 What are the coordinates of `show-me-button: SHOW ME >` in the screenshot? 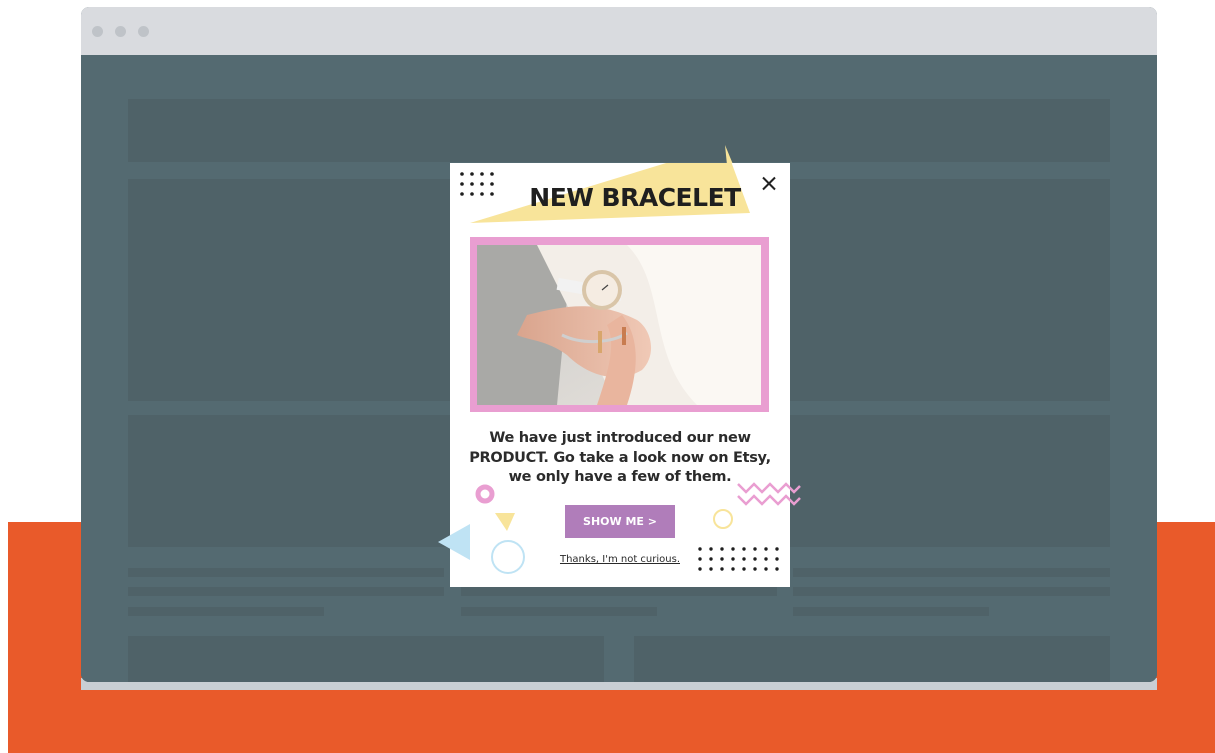 It's located at (620, 521).